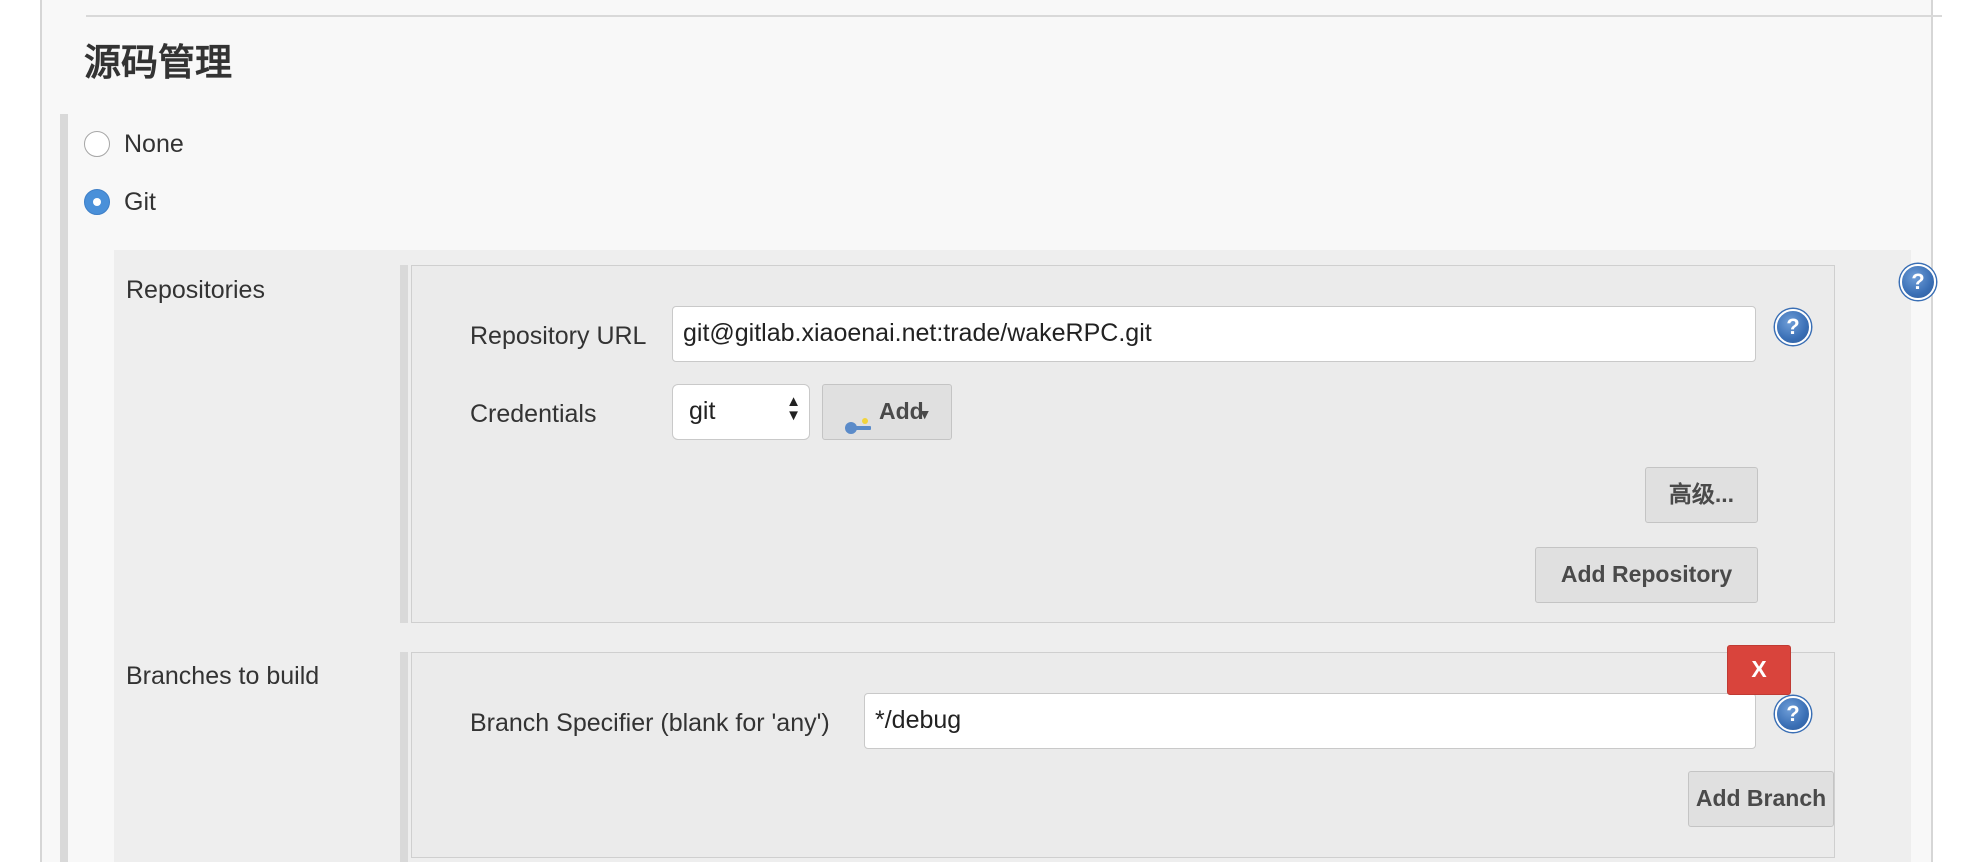 The width and height of the screenshot is (1980, 862). I want to click on key-icon, so click(858, 418).